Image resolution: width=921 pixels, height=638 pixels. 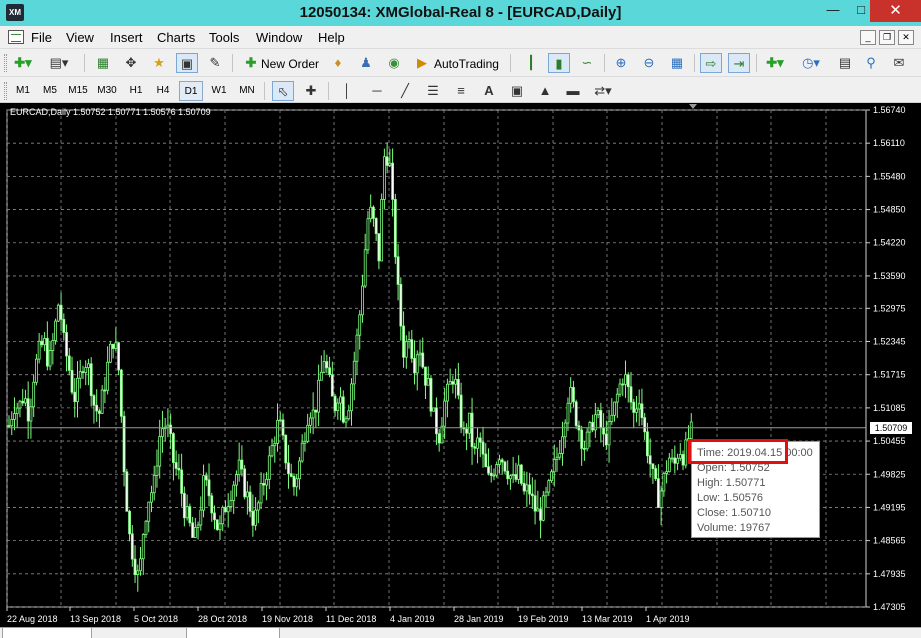 I want to click on fibonacci-icon: ≡, so click(x=461, y=91).